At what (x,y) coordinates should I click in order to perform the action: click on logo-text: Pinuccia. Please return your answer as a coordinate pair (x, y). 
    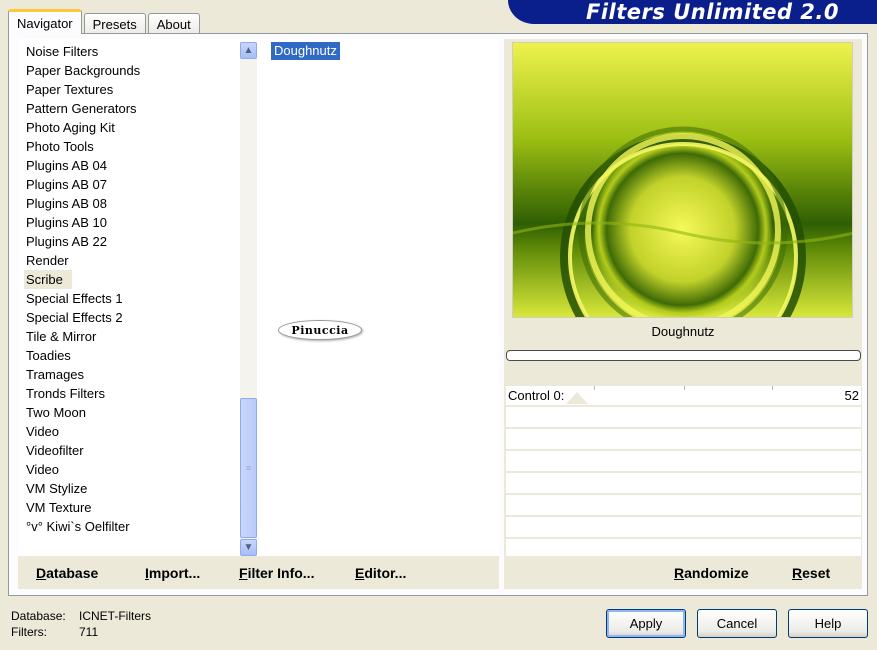
    Looking at the image, I should click on (320, 330).